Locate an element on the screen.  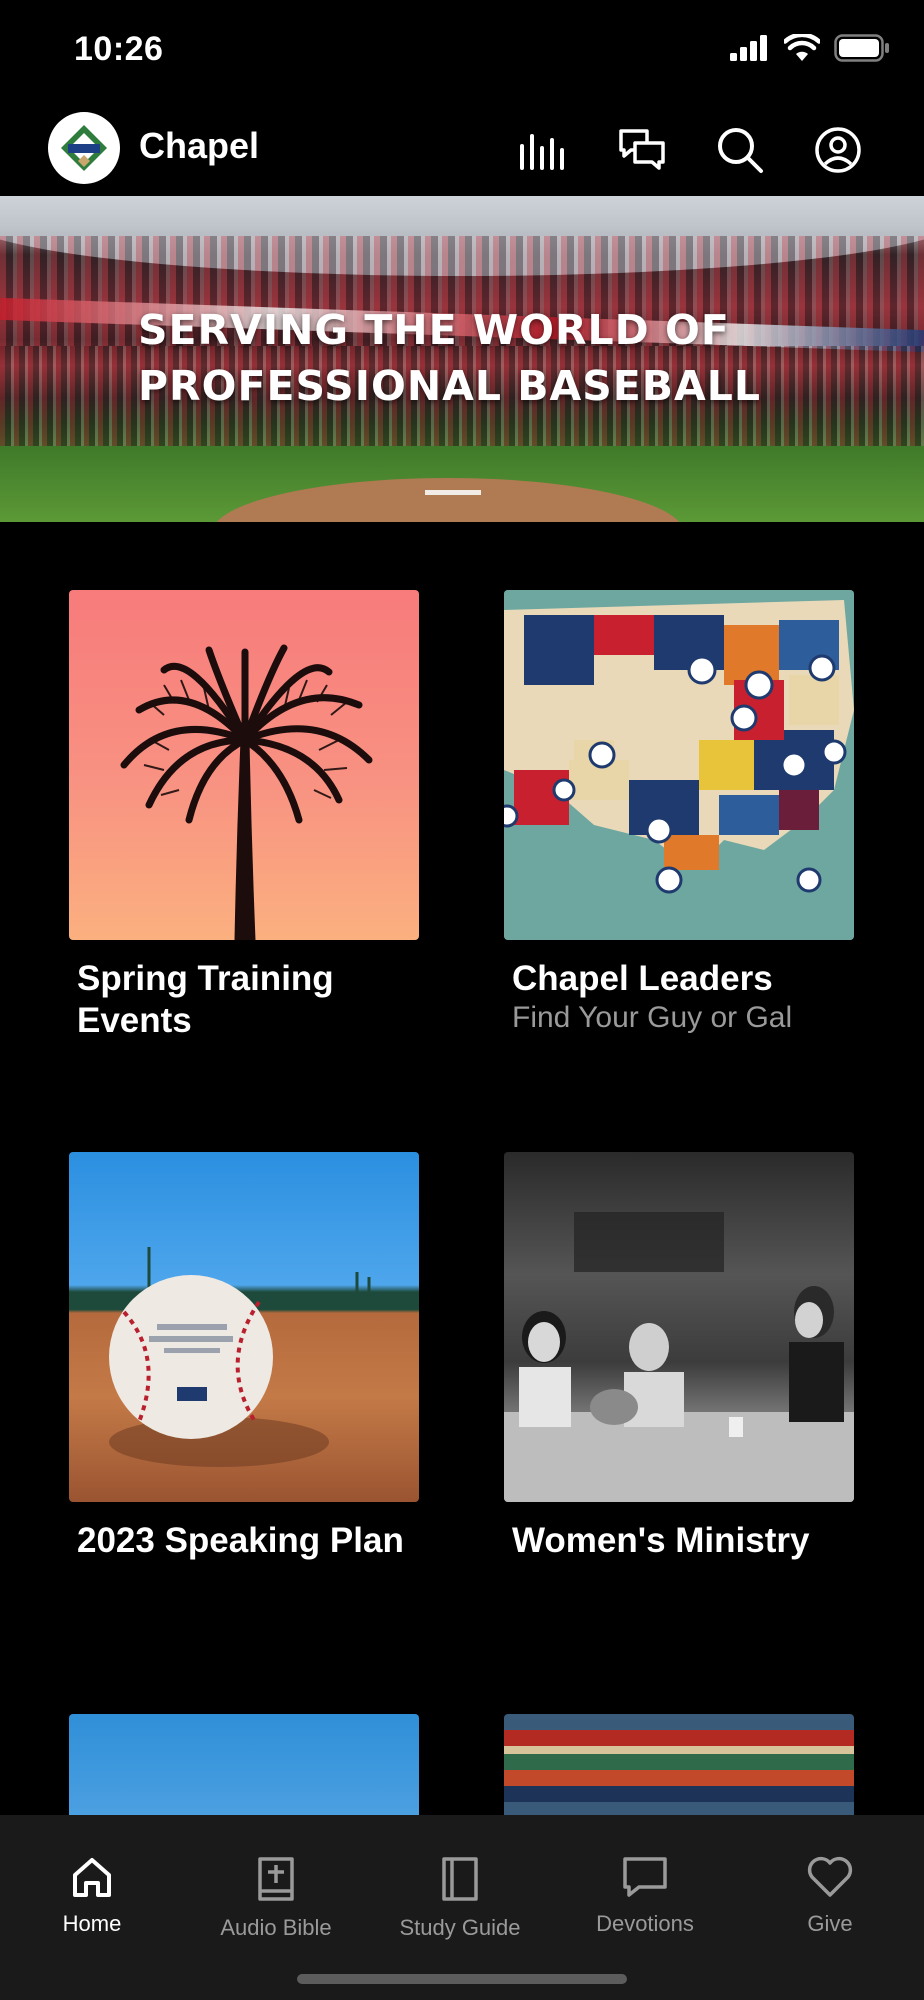
wifi-icon is located at coordinates (802, 47).